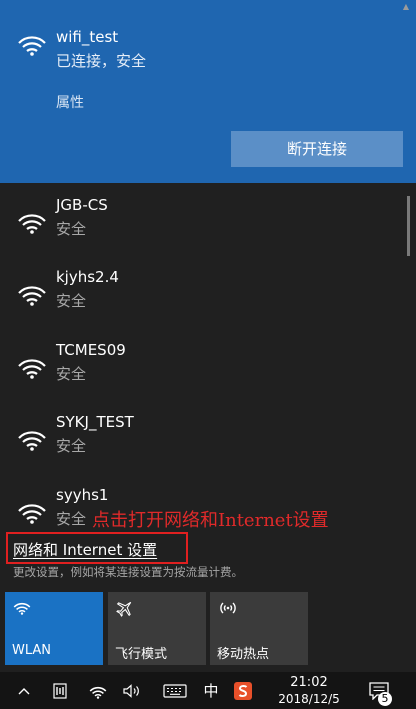 This screenshot has width=416, height=709. What do you see at coordinates (101, 61) in the screenshot?
I see `connected-status: 已连接，安全` at bounding box center [101, 61].